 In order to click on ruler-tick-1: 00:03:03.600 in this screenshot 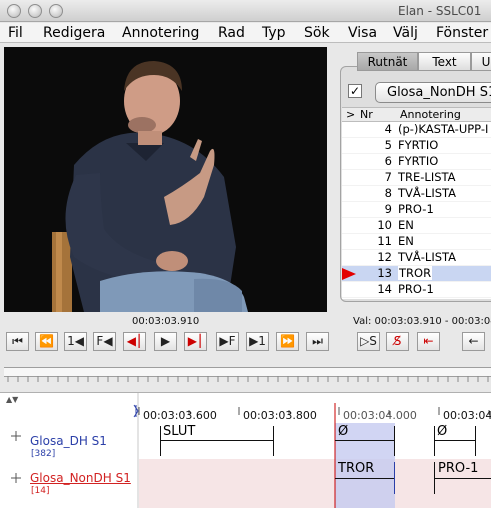, I will do `click(180, 415)`.